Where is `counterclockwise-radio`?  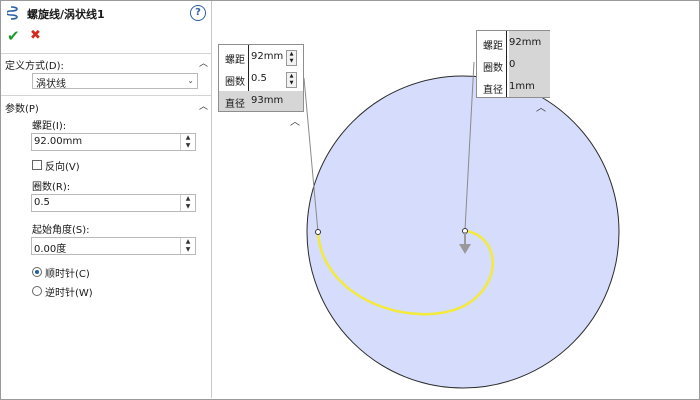
counterclockwise-radio is located at coordinates (37, 291).